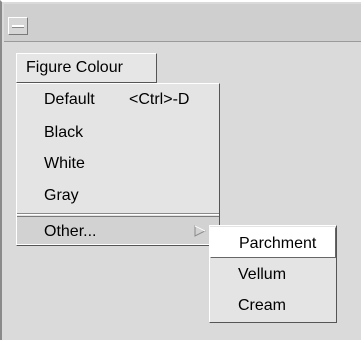 The height and width of the screenshot is (340, 361). I want to click on figure-colour-menu-button: Figure Colour, so click(86, 68).